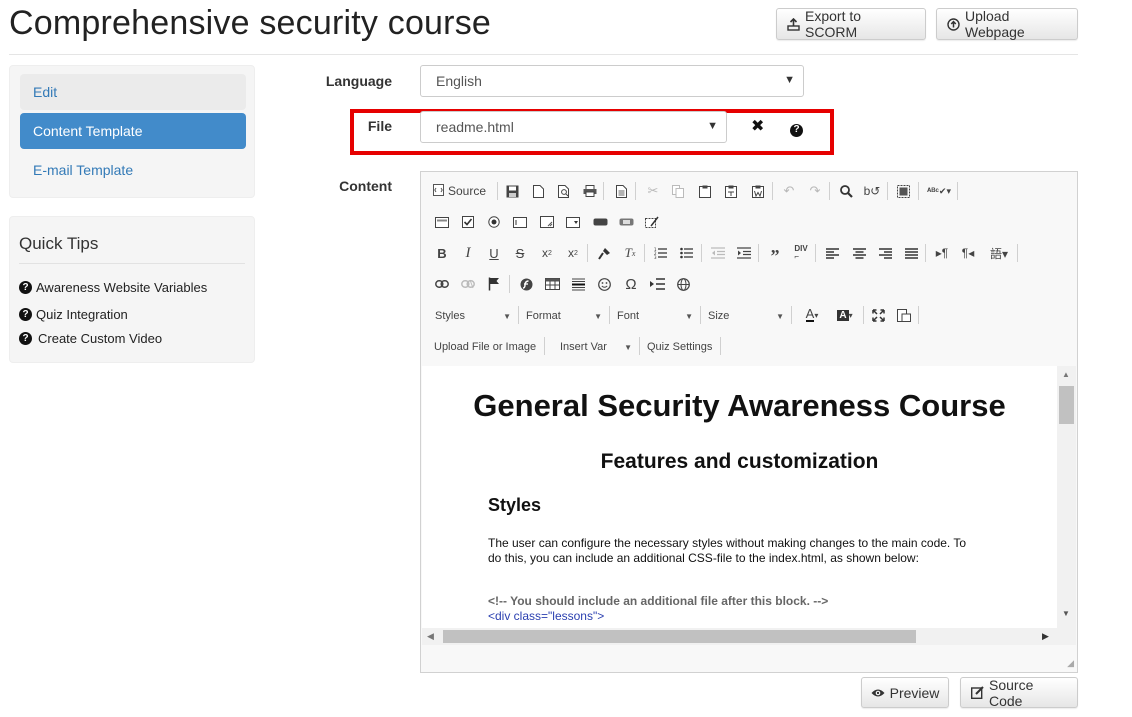 The image size is (1132, 717). What do you see at coordinates (468, 222) in the screenshot?
I see `checkbox-icon` at bounding box center [468, 222].